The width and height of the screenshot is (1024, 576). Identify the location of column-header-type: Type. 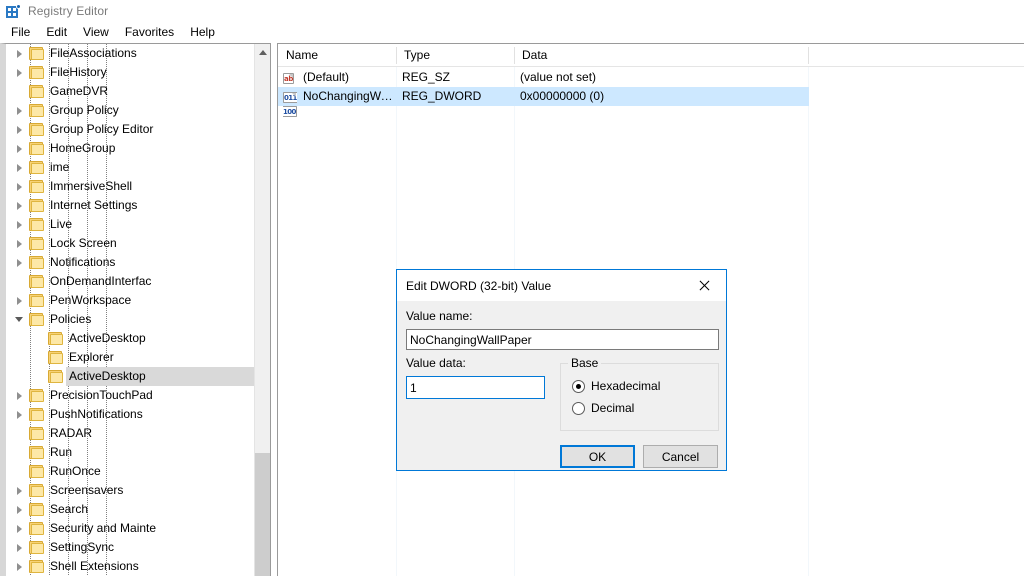
(455, 55).